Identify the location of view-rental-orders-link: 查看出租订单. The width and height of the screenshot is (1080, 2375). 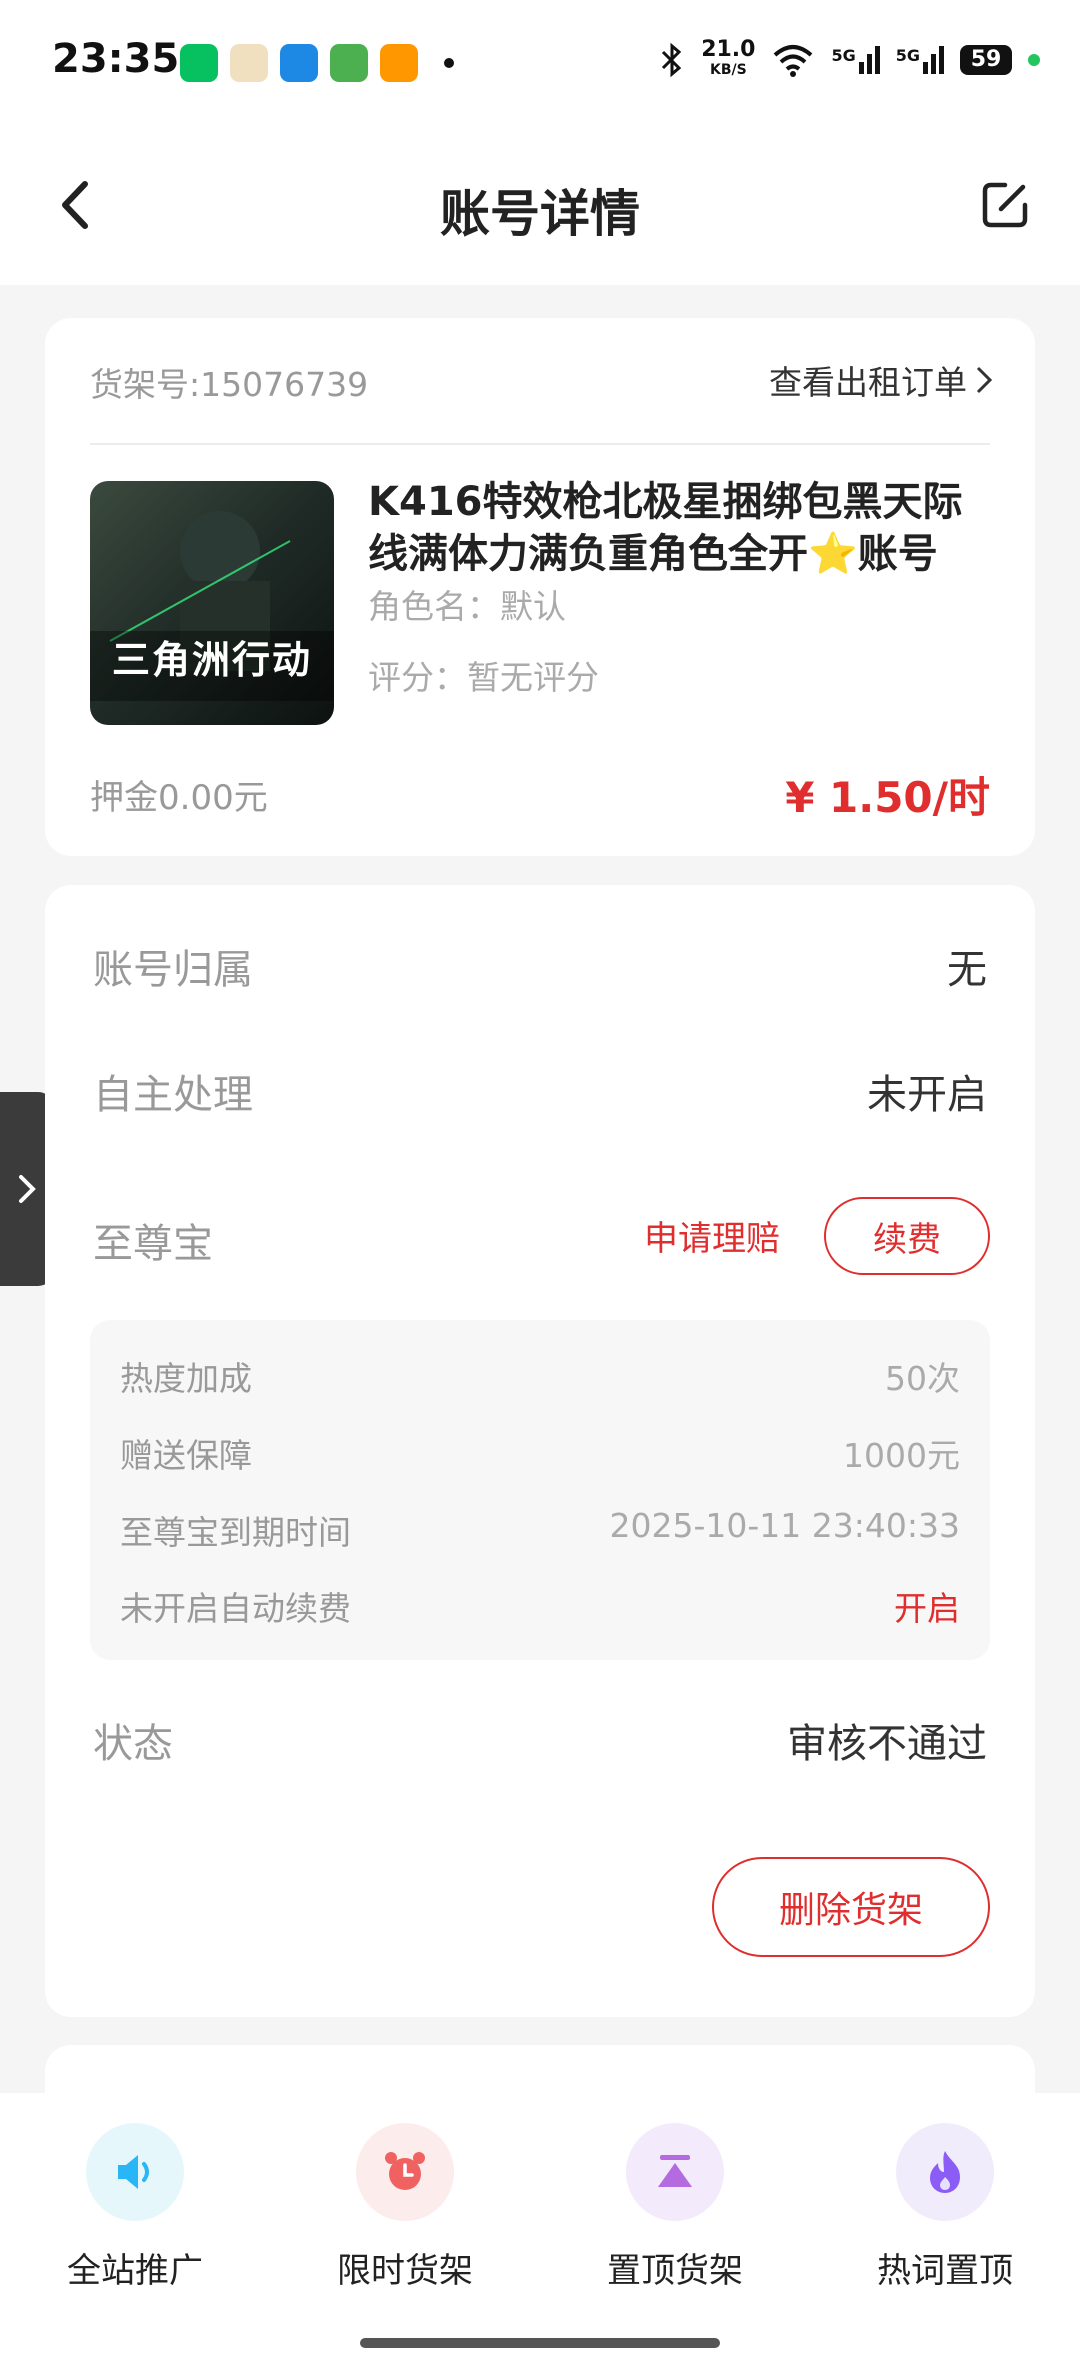
(881, 380).